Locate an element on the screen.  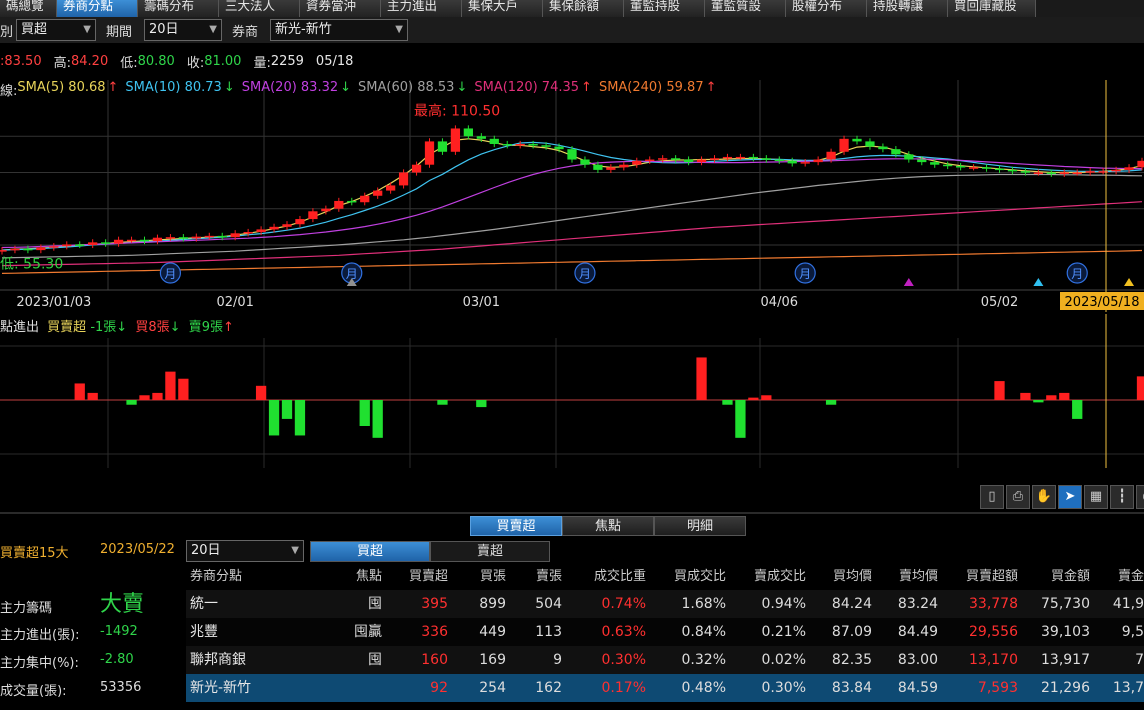
column-header: 焦點 is located at coordinates (343, 578).